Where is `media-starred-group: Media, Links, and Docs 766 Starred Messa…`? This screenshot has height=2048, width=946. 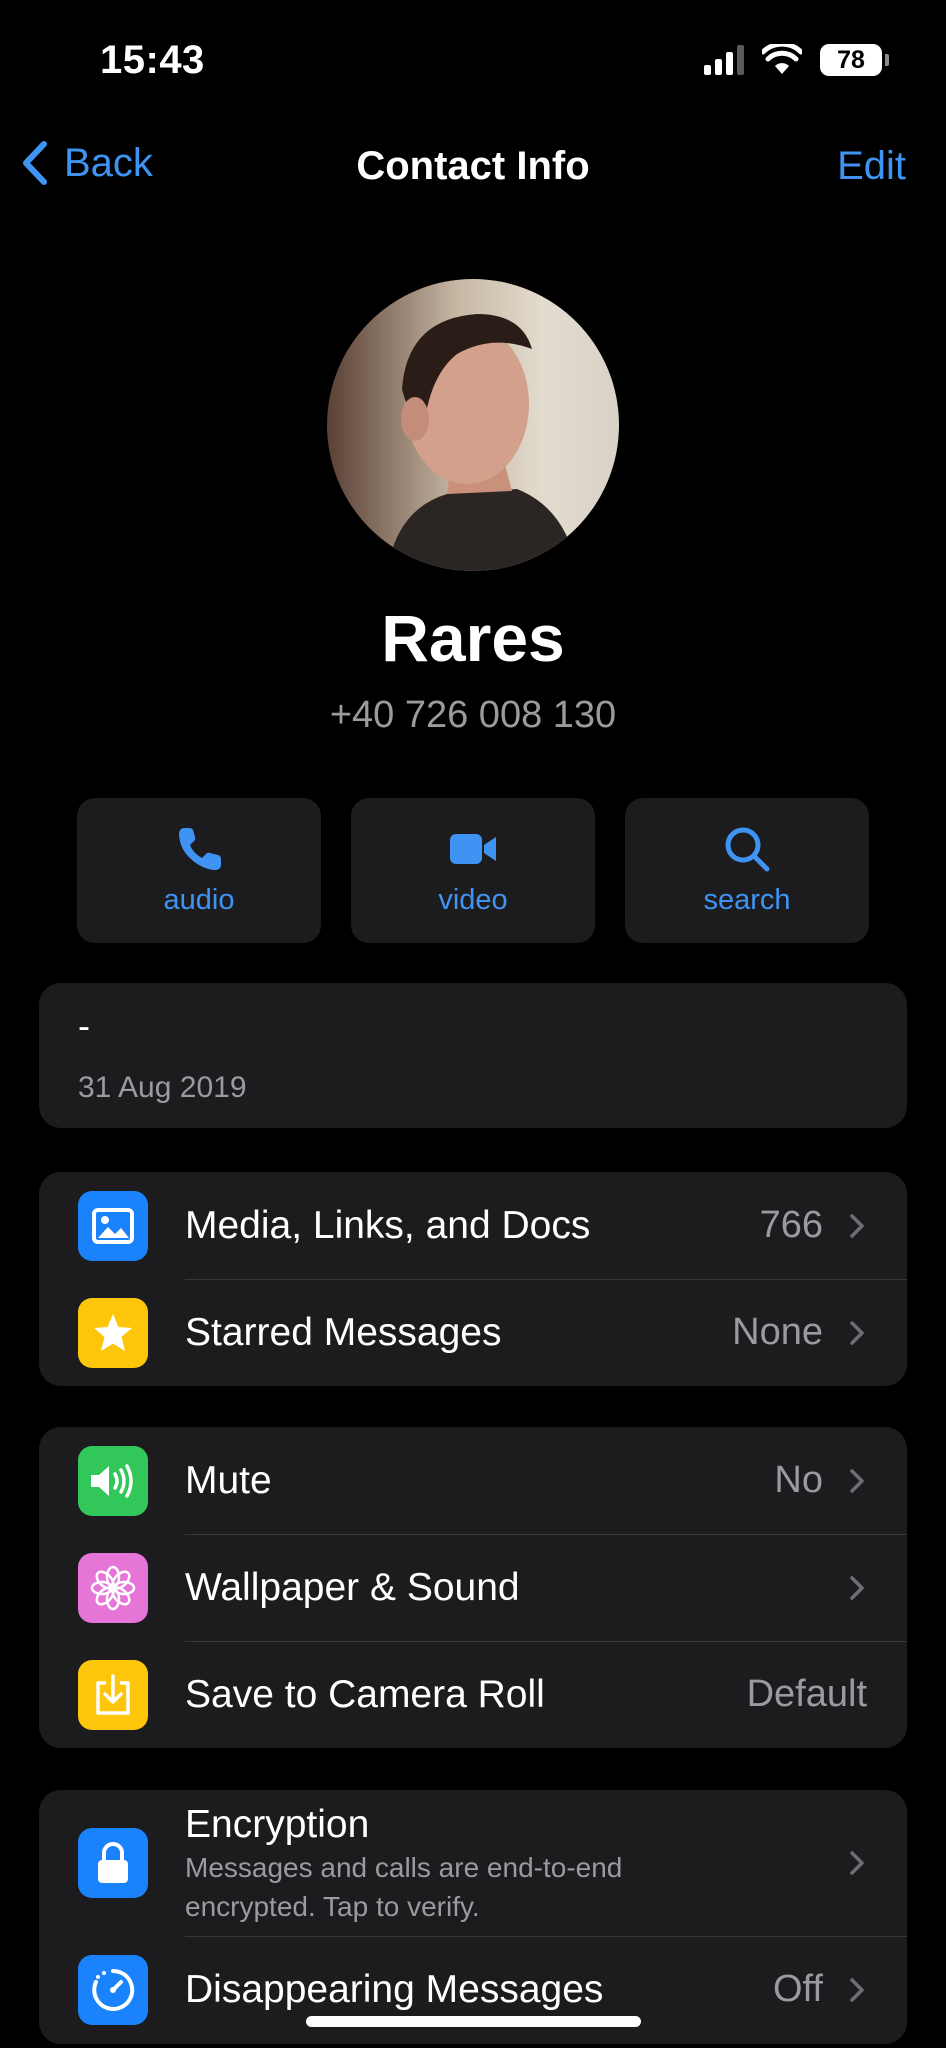
media-starred-group: Media, Links, and Docs 766 Starred Messa… is located at coordinates (473, 1279).